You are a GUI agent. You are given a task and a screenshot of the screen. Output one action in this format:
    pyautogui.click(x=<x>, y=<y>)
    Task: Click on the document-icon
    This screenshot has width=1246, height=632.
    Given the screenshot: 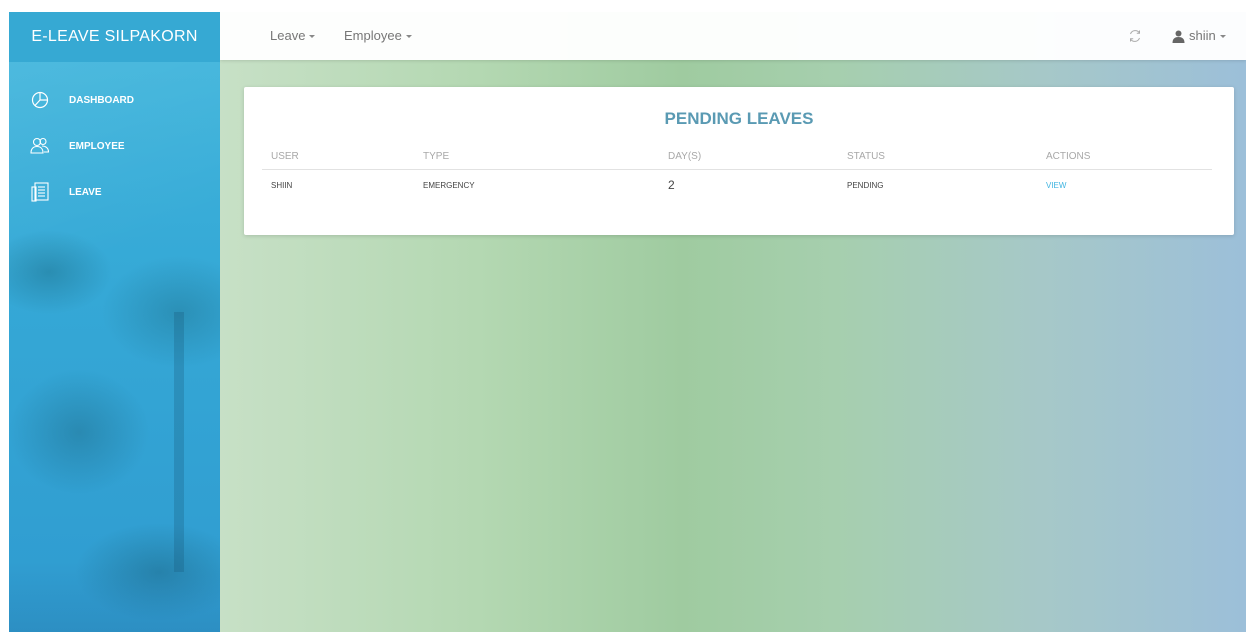 What is the action you would take?
    pyautogui.click(x=40, y=192)
    